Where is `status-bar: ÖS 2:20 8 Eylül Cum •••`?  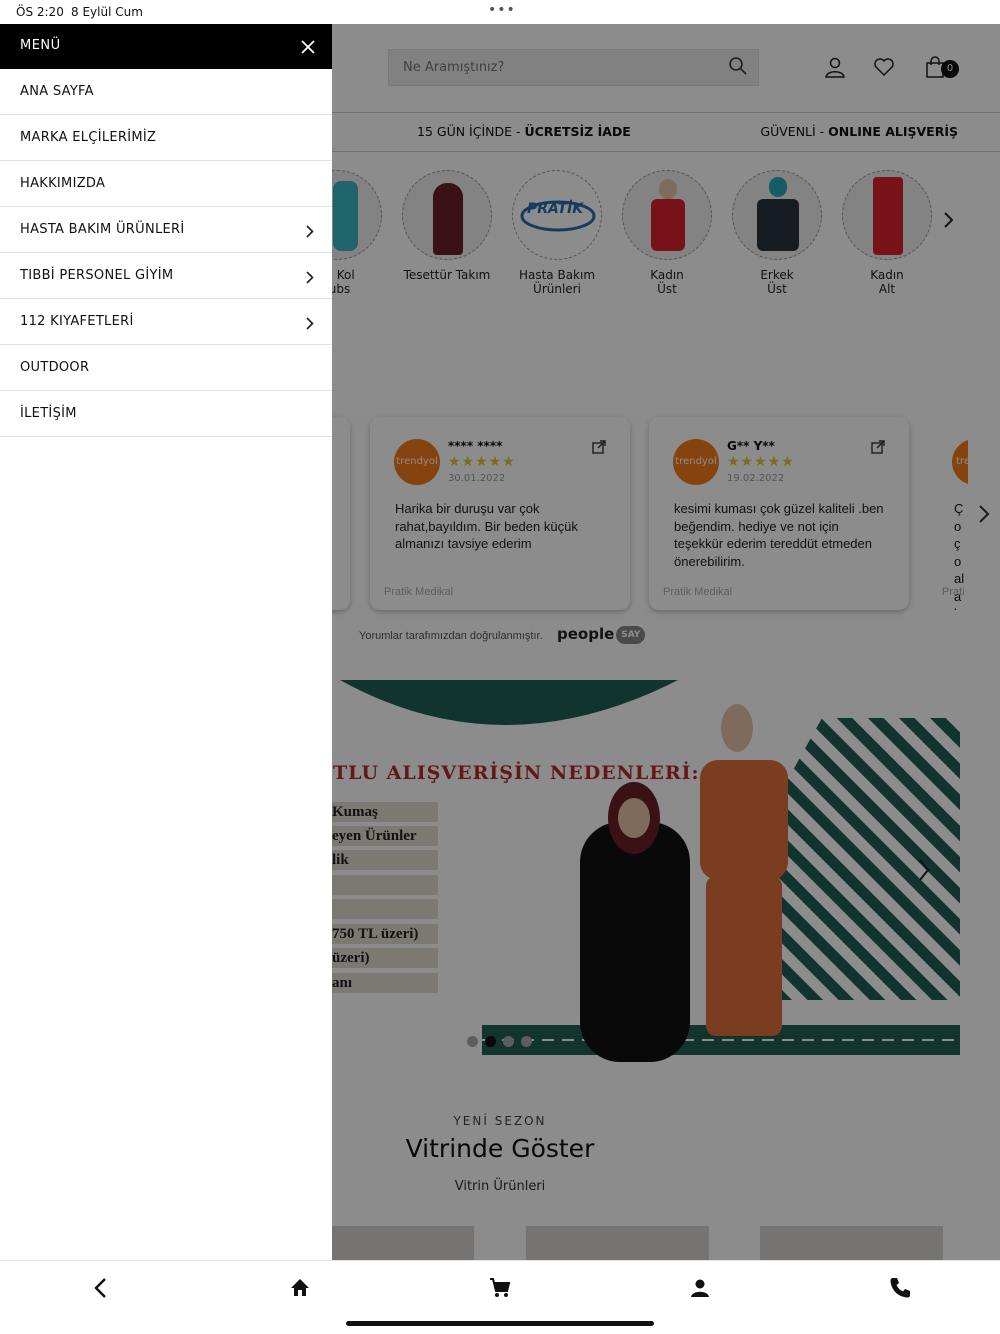 status-bar: ÖS 2:20 8 Eylül Cum ••• is located at coordinates (500, 12).